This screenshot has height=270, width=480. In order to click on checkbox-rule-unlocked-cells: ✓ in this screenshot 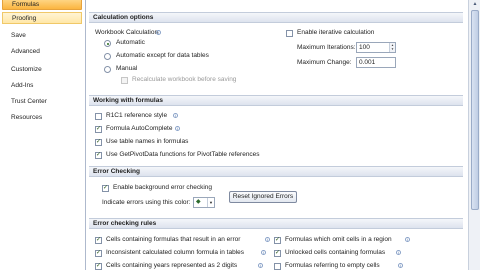, I will do `click(277, 253)`.